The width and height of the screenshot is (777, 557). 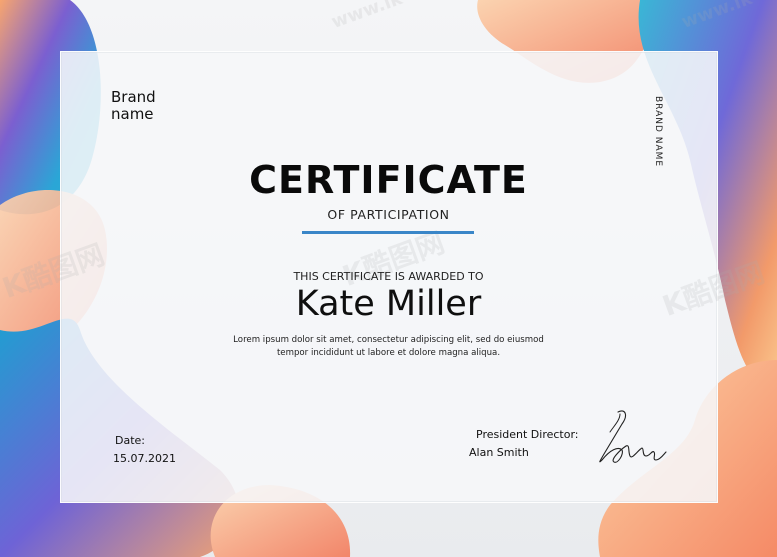 What do you see at coordinates (388, 180) in the screenshot?
I see `certificate-title: CERTIFICATE` at bounding box center [388, 180].